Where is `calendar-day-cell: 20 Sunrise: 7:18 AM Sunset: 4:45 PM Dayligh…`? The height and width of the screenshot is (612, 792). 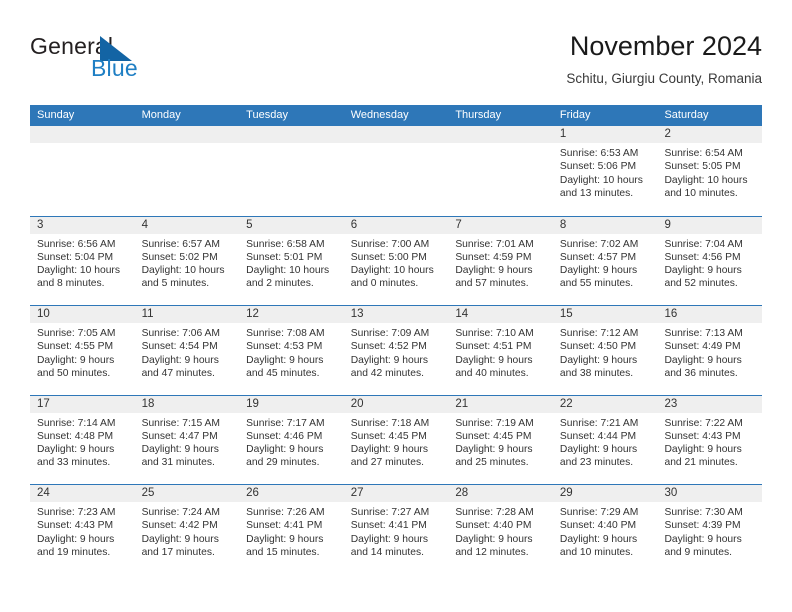
calendar-day-cell: 20 Sunrise: 7:18 AM Sunset: 4:45 PM Dayligh… is located at coordinates (396, 439).